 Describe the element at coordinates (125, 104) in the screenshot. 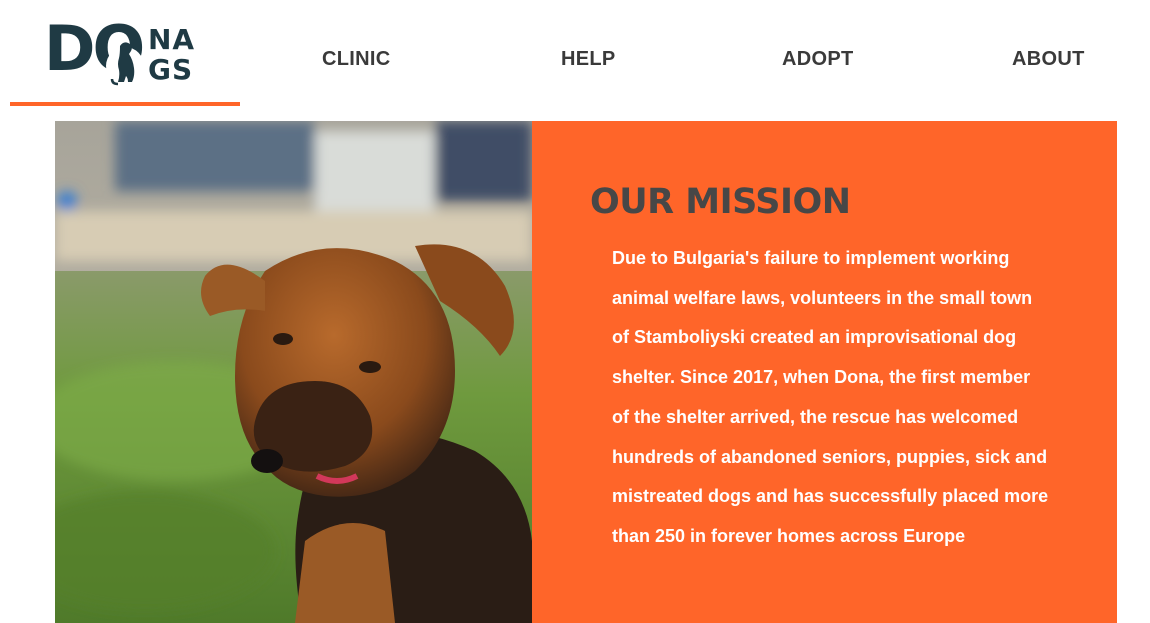

I see `logo-underline` at that location.